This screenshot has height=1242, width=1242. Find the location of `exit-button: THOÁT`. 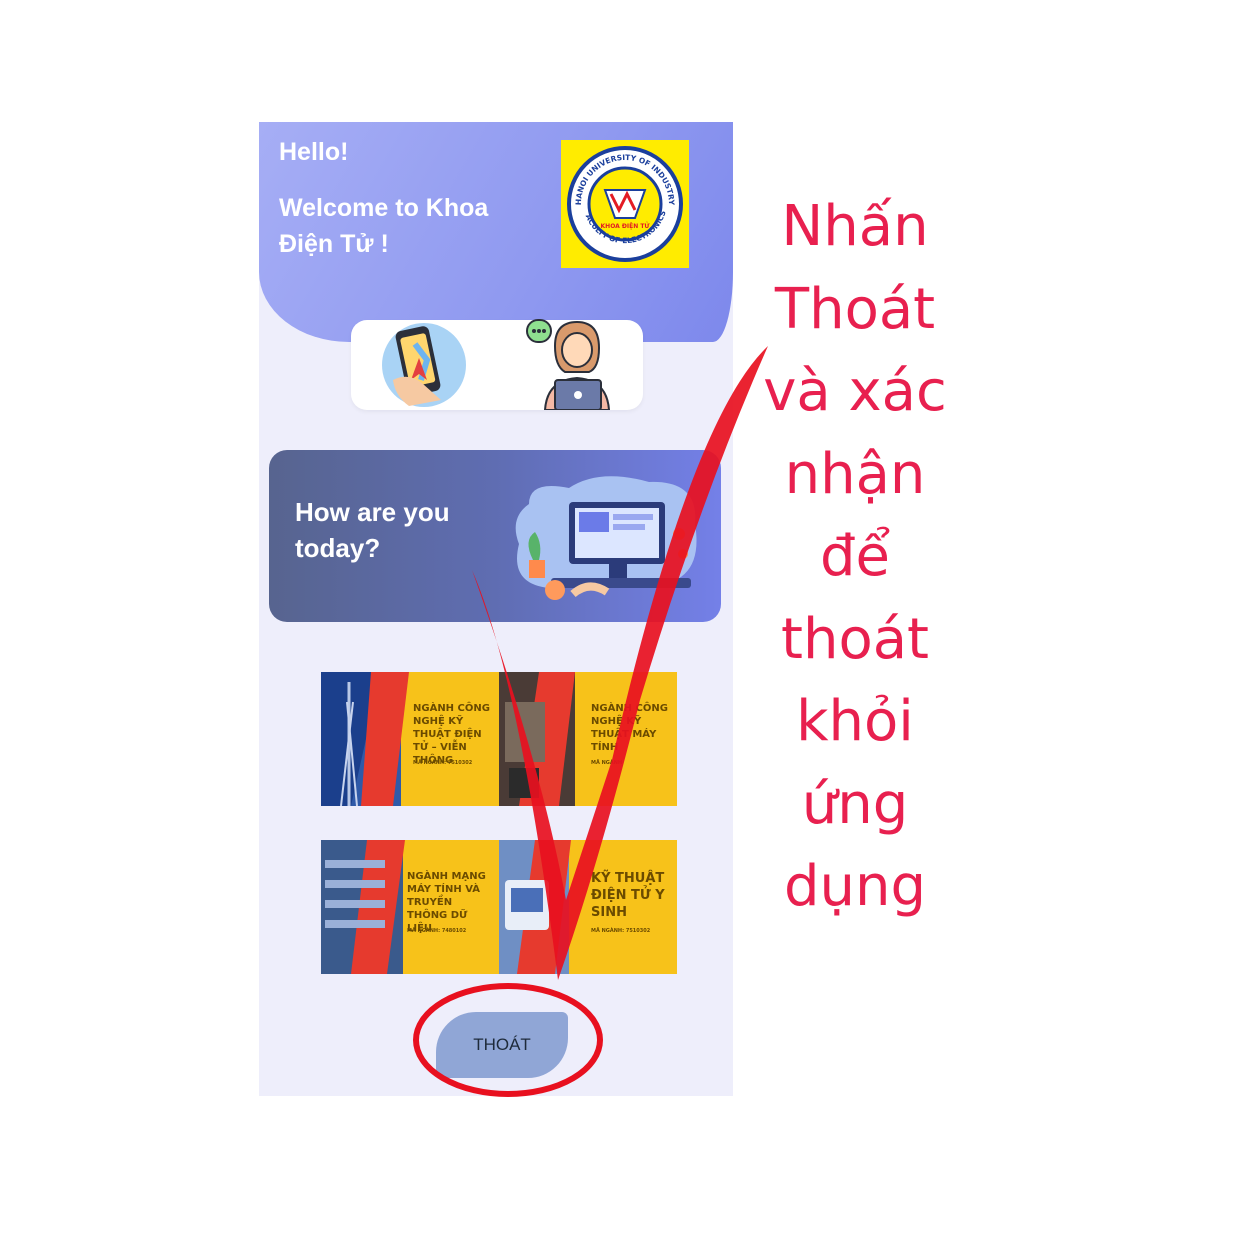

exit-button: THOÁT is located at coordinates (502, 1045).